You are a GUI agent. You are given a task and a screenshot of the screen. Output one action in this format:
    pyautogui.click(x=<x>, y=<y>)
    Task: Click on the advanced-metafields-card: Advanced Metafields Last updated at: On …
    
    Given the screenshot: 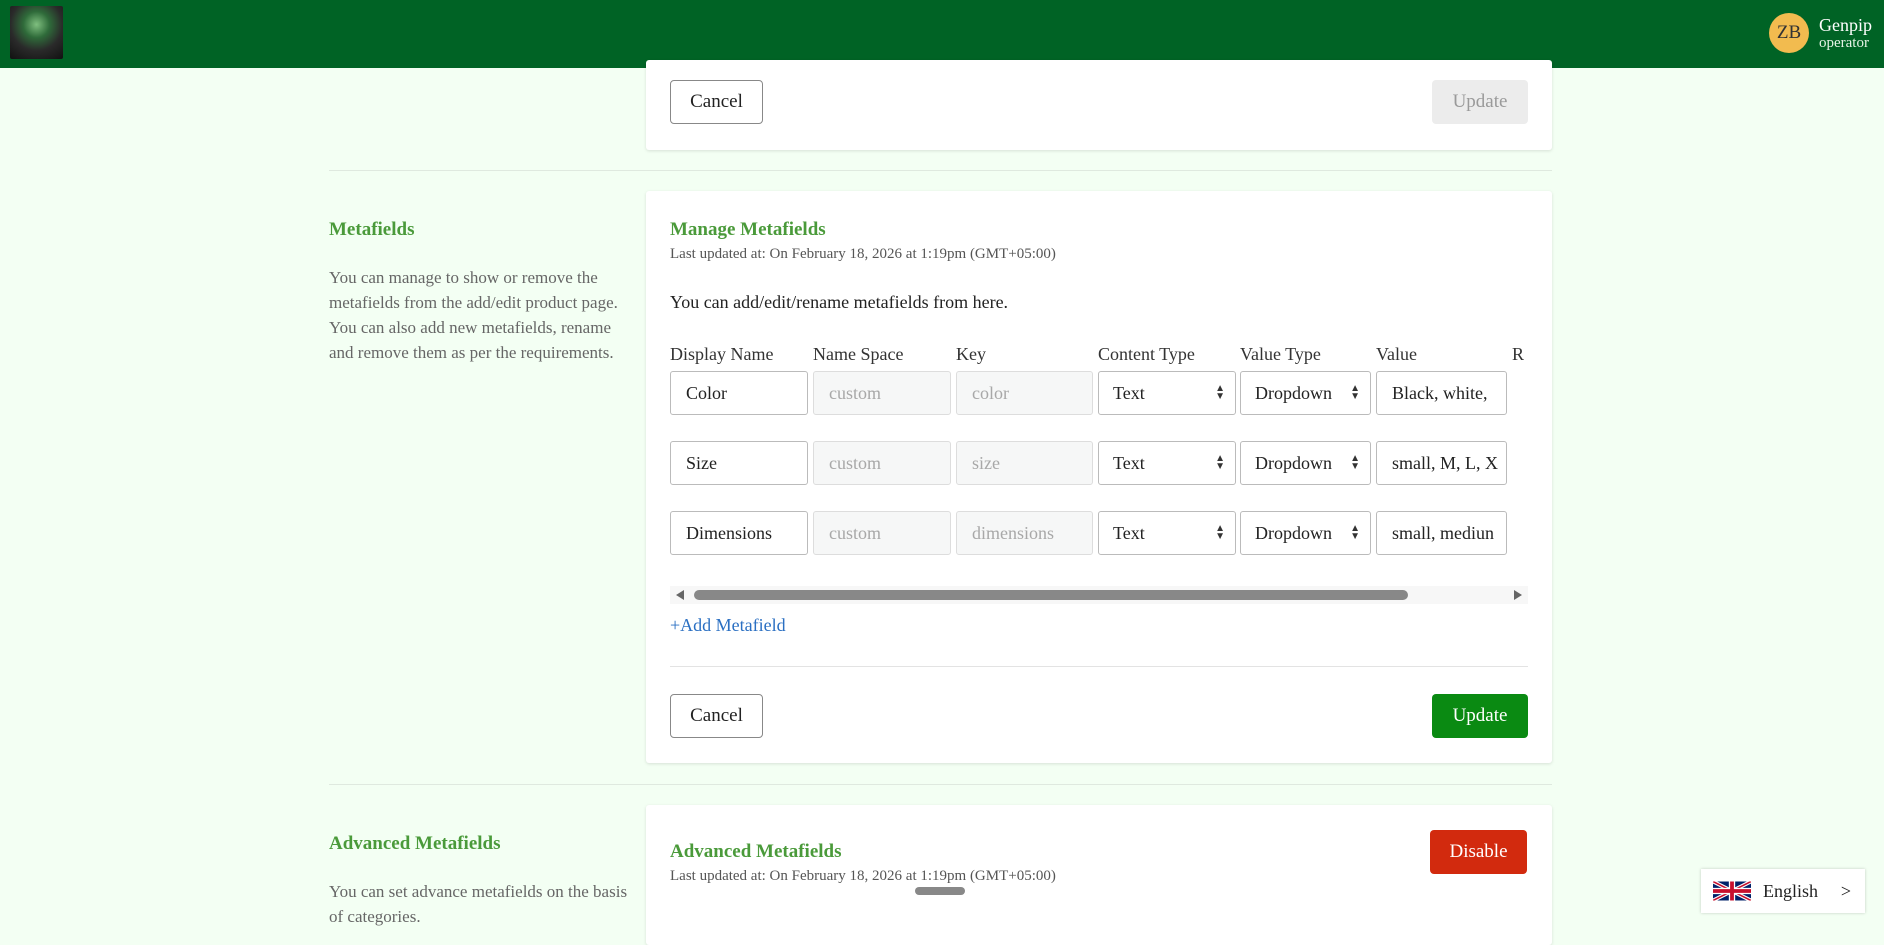 What is the action you would take?
    pyautogui.click(x=1099, y=875)
    